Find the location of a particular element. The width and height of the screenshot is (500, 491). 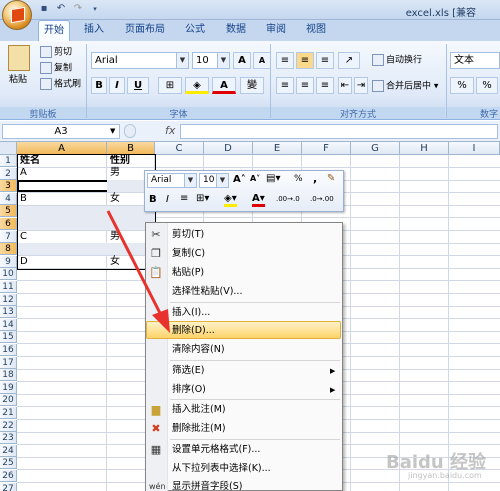

copy-button: 复制 is located at coordinates (56, 68).